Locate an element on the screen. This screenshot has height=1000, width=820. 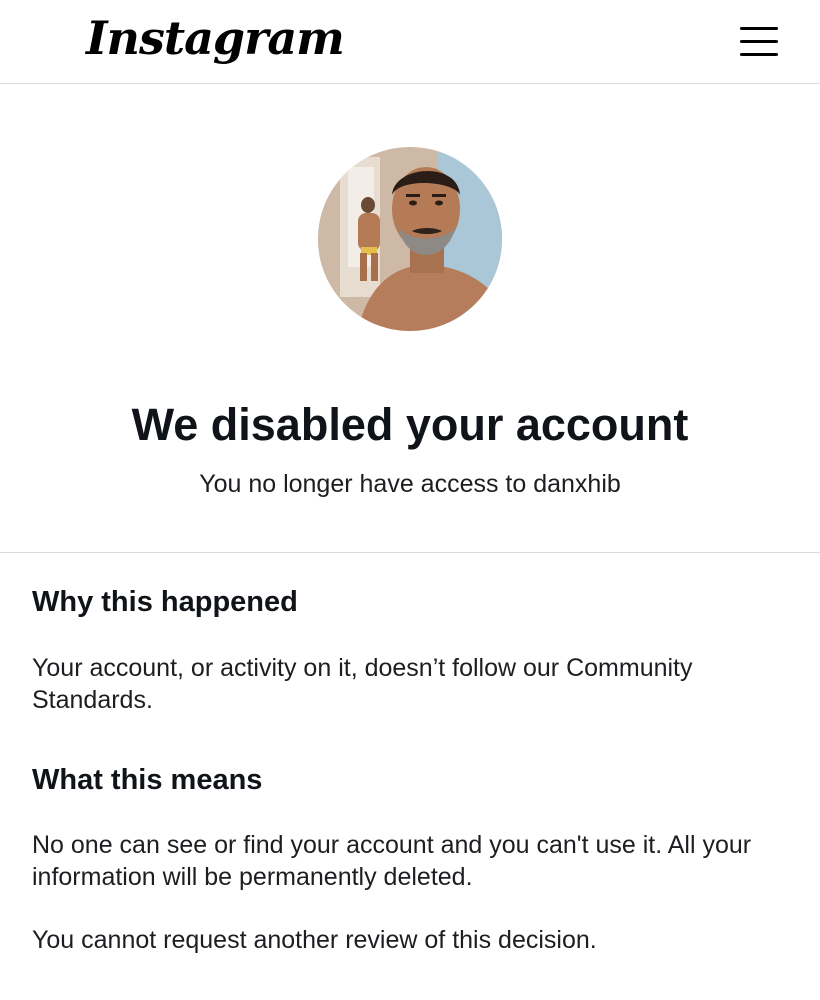
hamburger-menu-icon is located at coordinates (759, 42).